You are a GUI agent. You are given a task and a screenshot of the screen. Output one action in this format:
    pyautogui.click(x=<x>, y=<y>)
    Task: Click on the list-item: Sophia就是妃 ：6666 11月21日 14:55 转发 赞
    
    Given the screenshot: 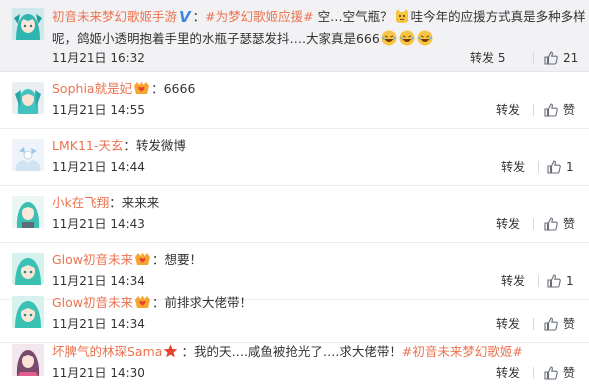 What is the action you would take?
    pyautogui.click(x=294, y=100)
    